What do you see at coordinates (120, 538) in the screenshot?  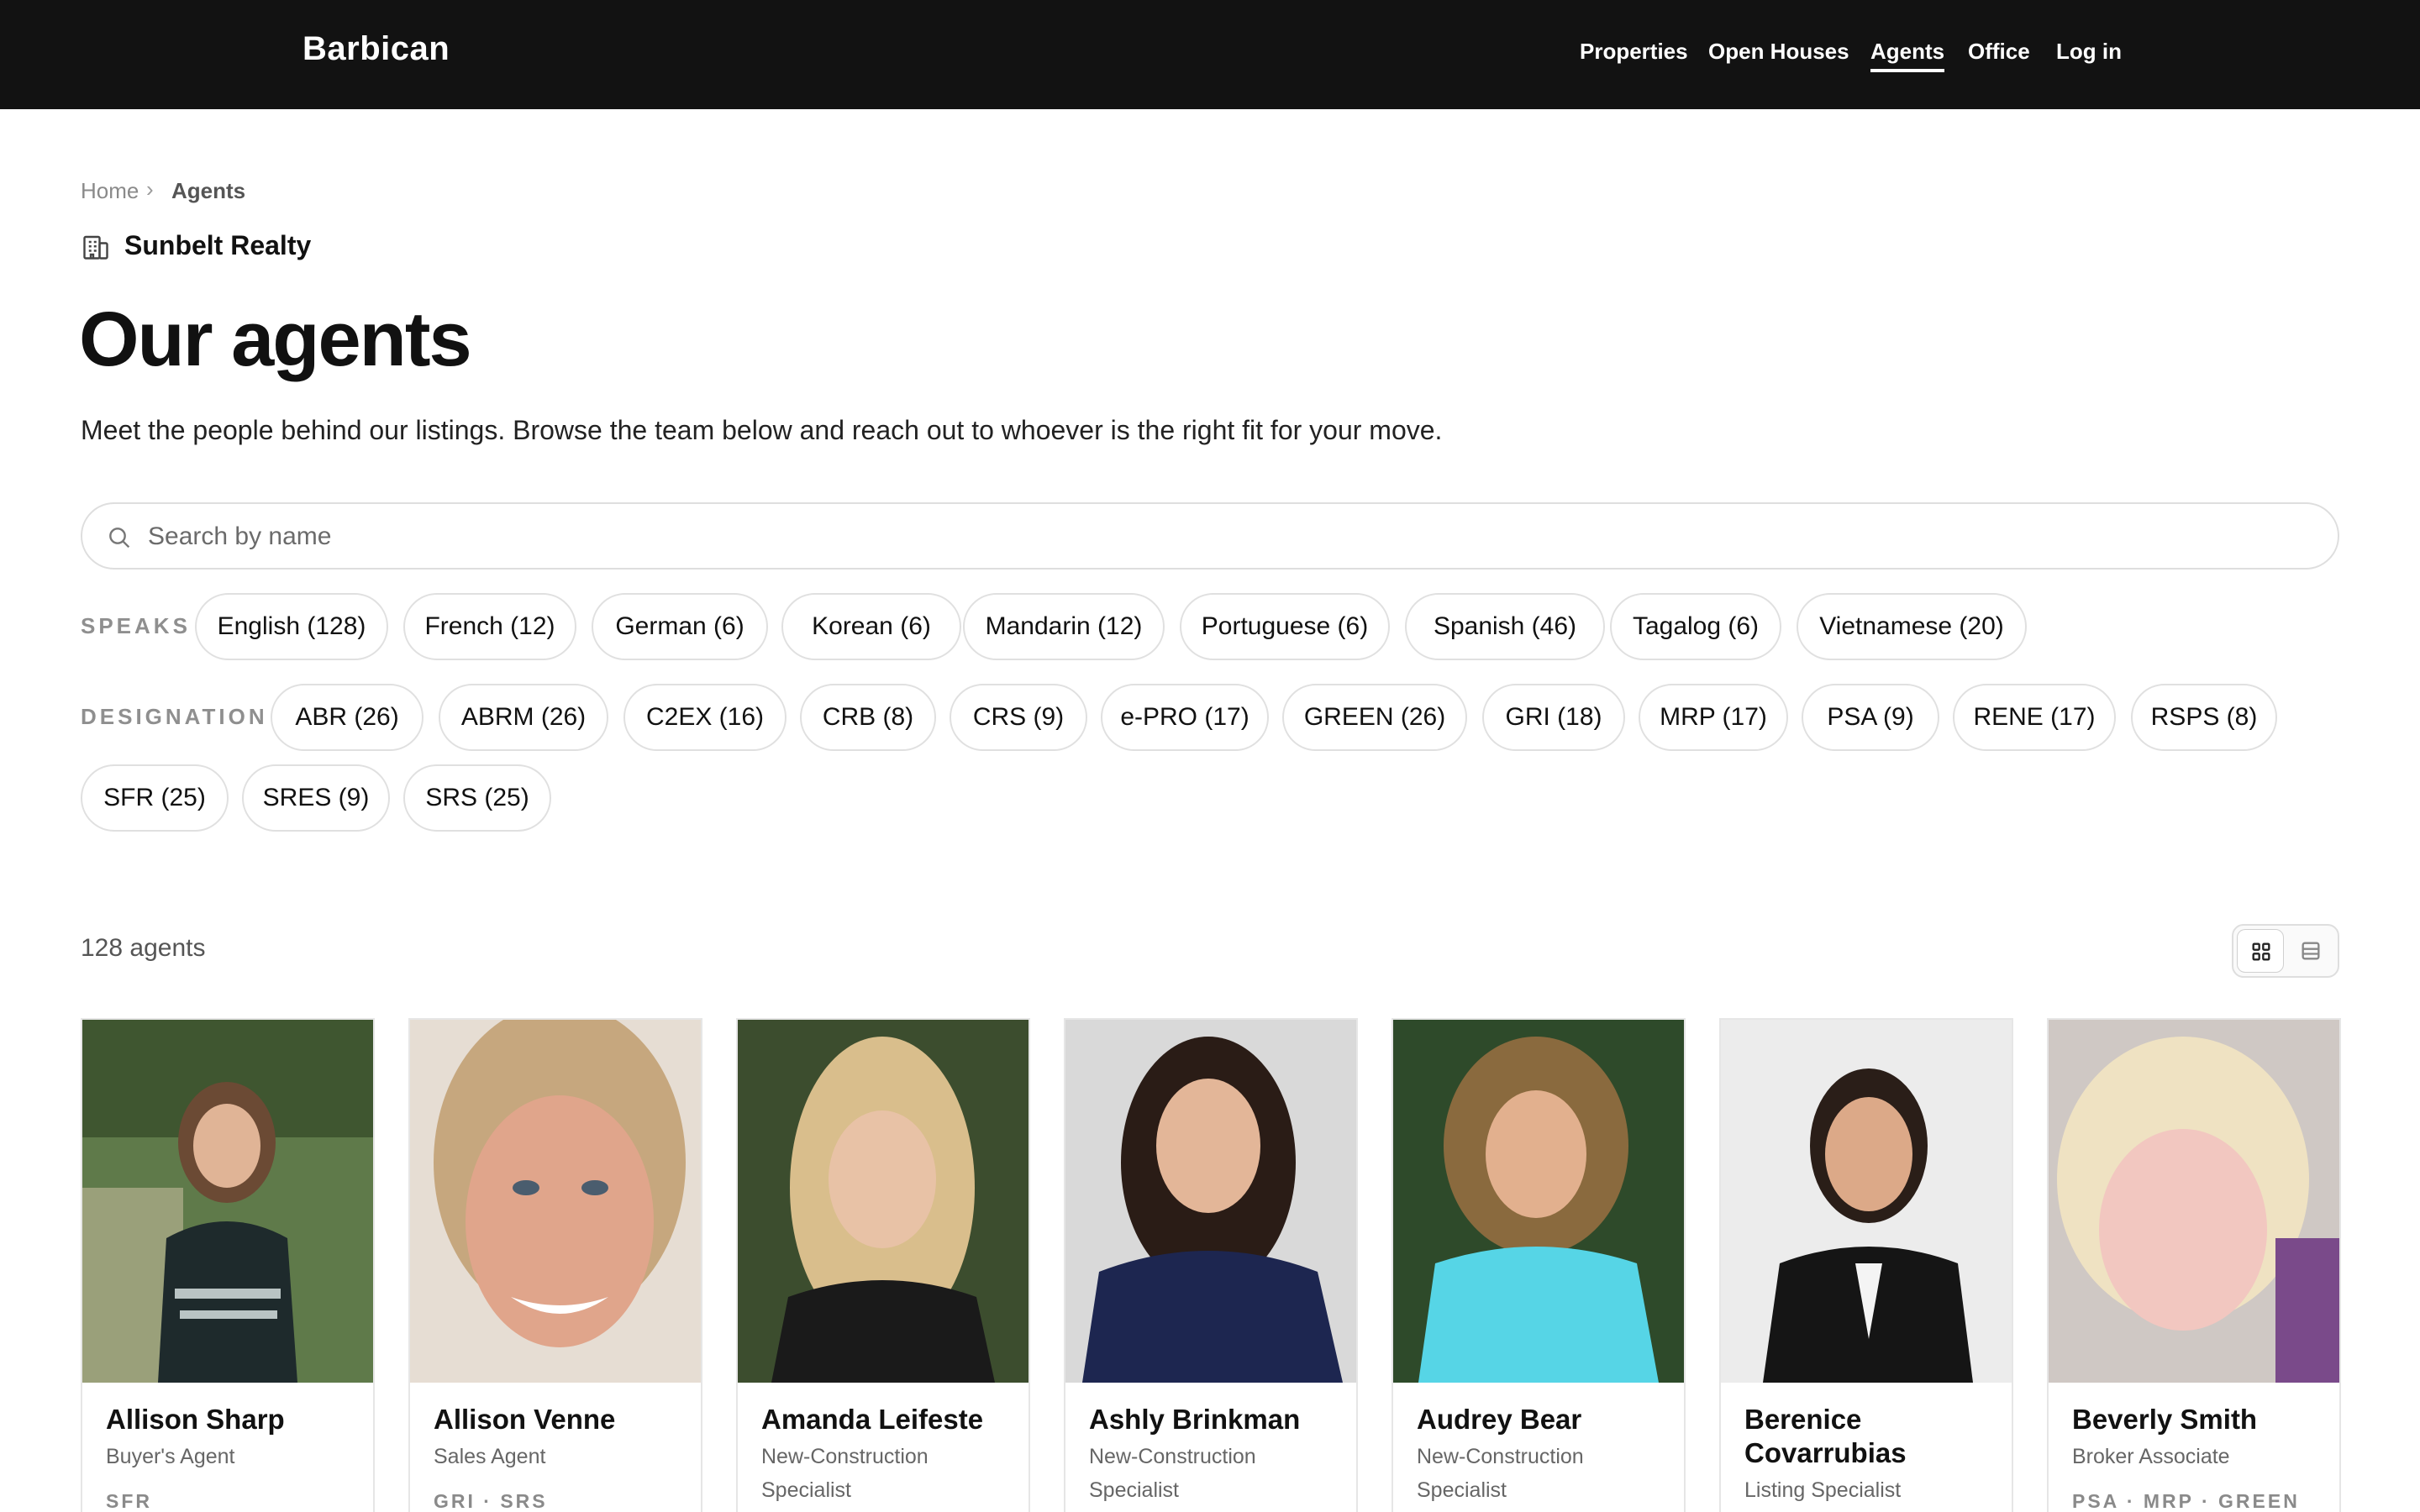 I see `search-icon` at bounding box center [120, 538].